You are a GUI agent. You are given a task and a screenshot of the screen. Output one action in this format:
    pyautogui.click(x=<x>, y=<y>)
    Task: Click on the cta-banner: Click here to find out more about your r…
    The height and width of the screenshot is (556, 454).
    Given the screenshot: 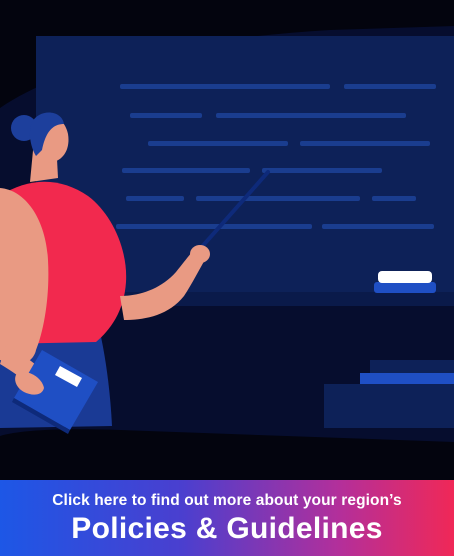 What is the action you would take?
    pyautogui.click(x=227, y=518)
    